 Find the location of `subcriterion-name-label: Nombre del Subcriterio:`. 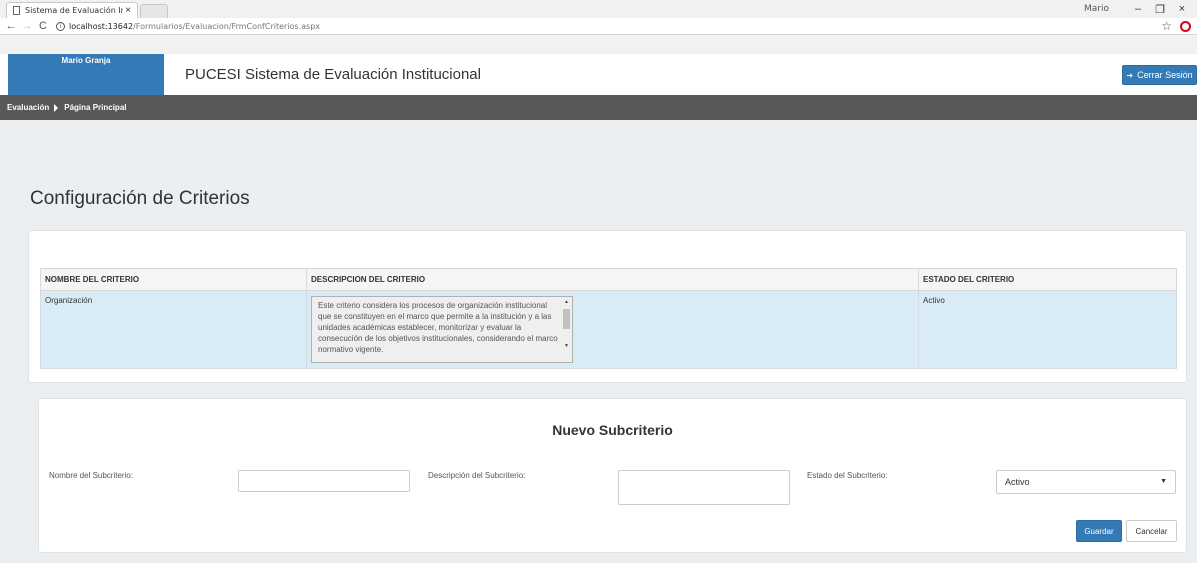

subcriterion-name-label: Nombre del Subcriterio: is located at coordinates (91, 475).